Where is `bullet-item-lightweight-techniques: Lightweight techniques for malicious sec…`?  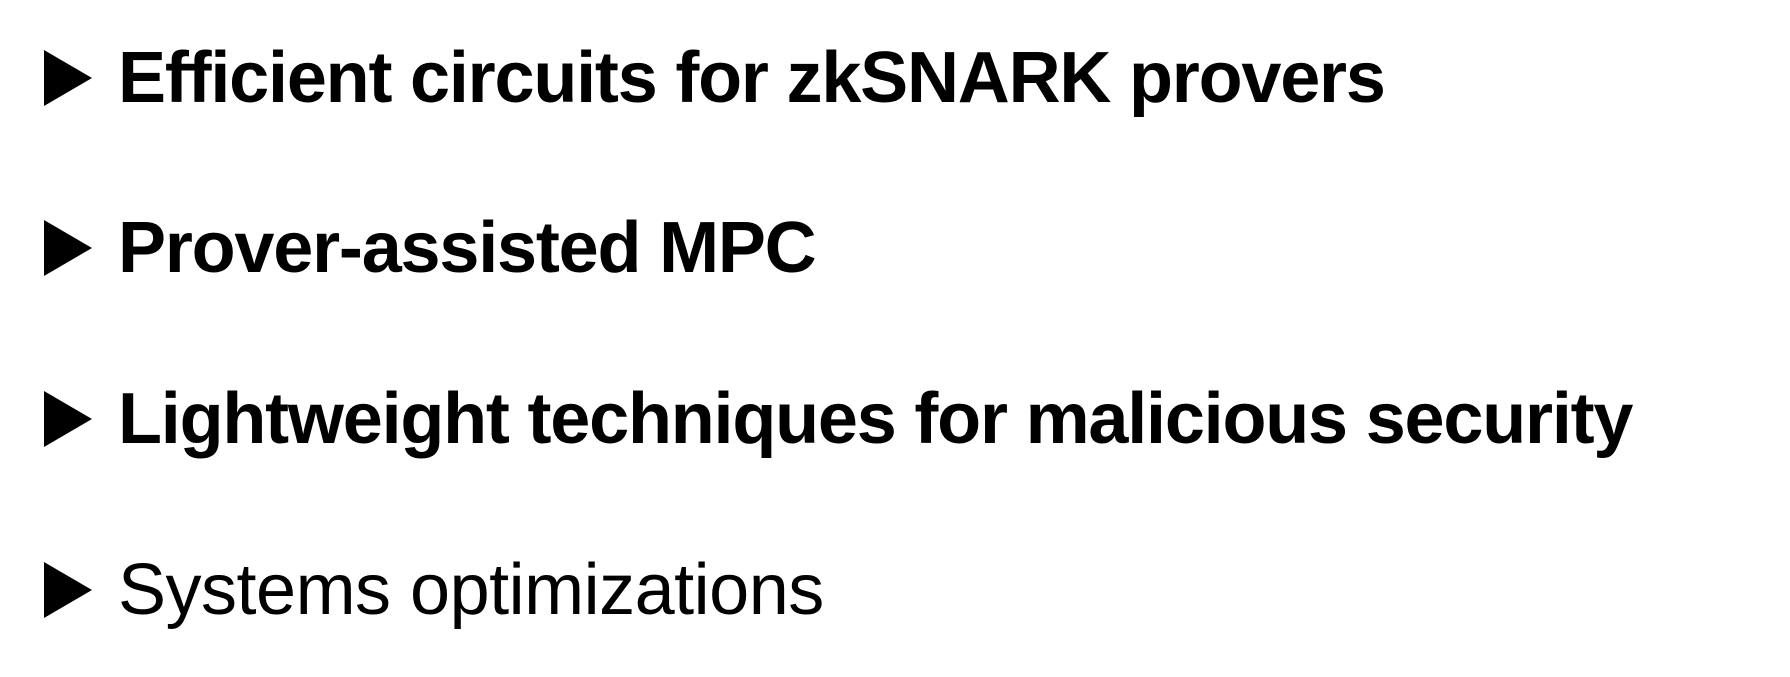
bullet-item-lightweight-techniques: Lightweight techniques for malicious sec… is located at coordinates (838, 419).